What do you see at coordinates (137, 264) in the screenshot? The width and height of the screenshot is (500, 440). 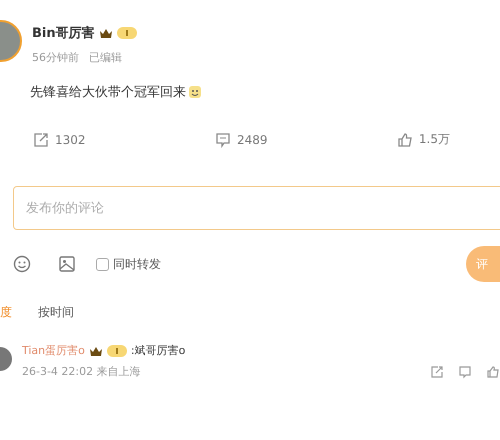 I see `repost-label: 同时转发` at bounding box center [137, 264].